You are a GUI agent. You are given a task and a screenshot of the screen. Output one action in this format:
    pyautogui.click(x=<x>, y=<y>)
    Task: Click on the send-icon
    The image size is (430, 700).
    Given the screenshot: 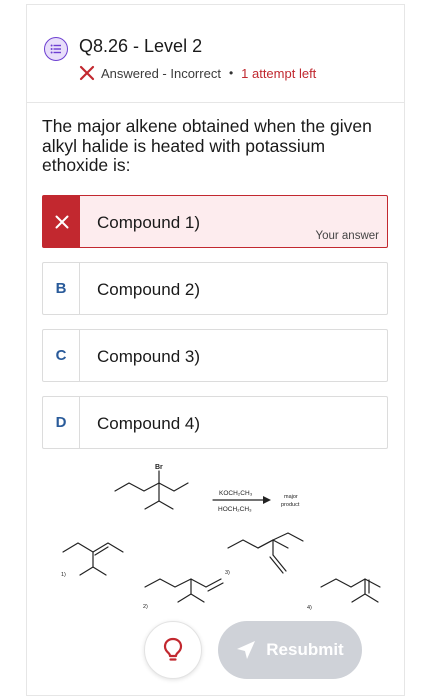 What is the action you would take?
    pyautogui.click(x=246, y=650)
    